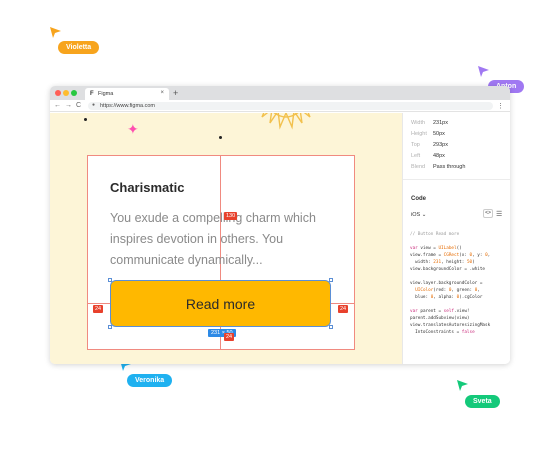  Describe the element at coordinates (231, 216) in the screenshot. I see `top-gap-badge: 130` at that location.